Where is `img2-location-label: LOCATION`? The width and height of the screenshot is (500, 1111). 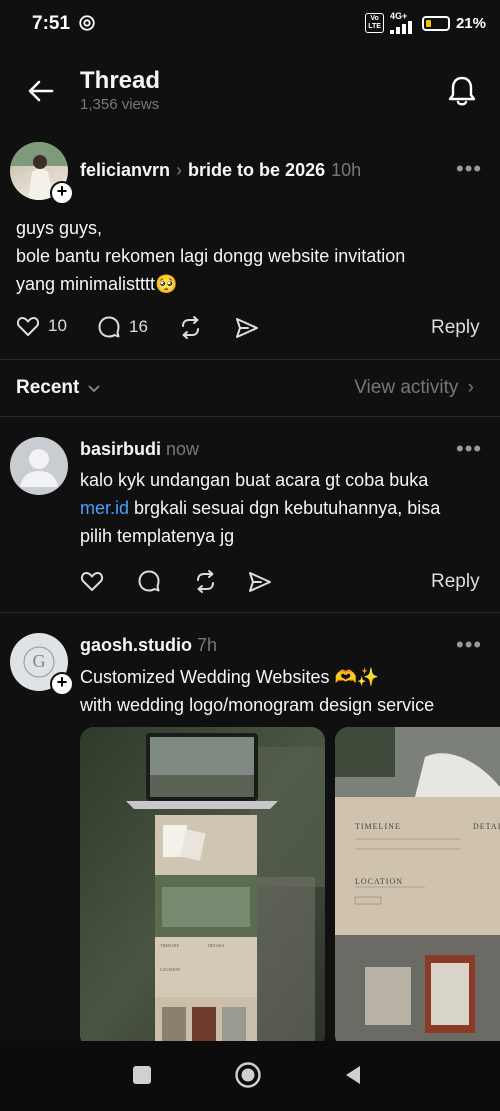 img2-location-label: LOCATION is located at coordinates (379, 881).